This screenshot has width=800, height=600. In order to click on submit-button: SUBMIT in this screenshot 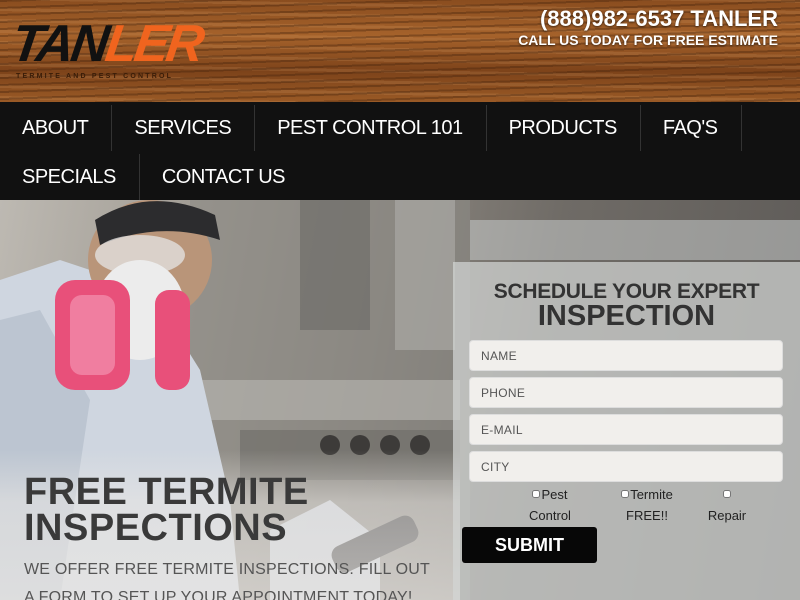, I will do `click(529, 545)`.